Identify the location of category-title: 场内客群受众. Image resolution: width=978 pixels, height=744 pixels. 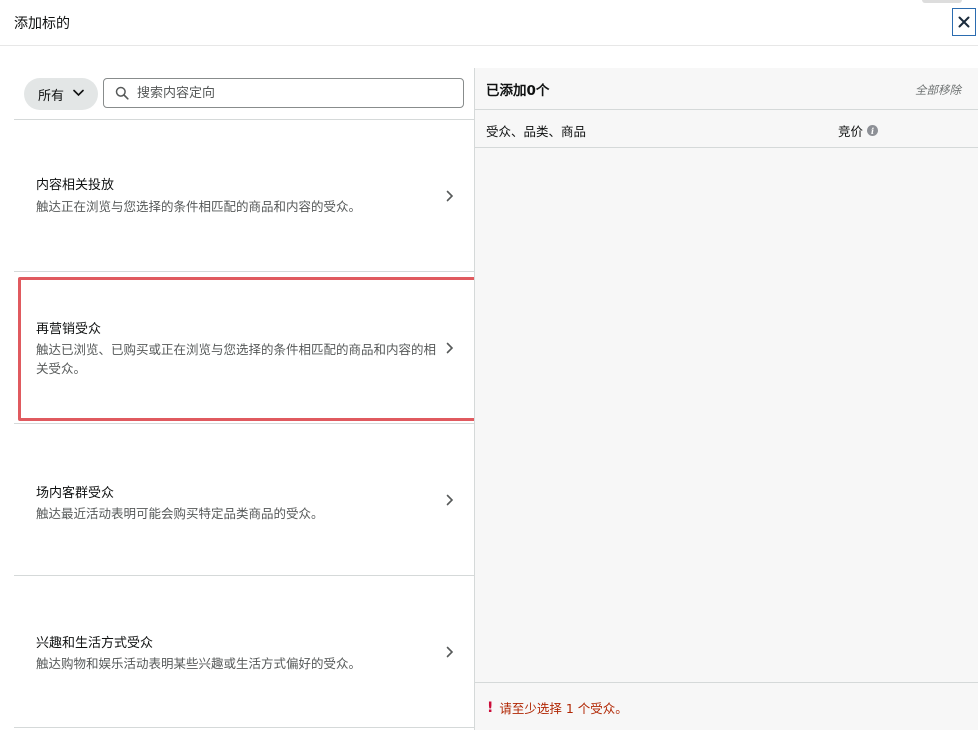
(75, 493).